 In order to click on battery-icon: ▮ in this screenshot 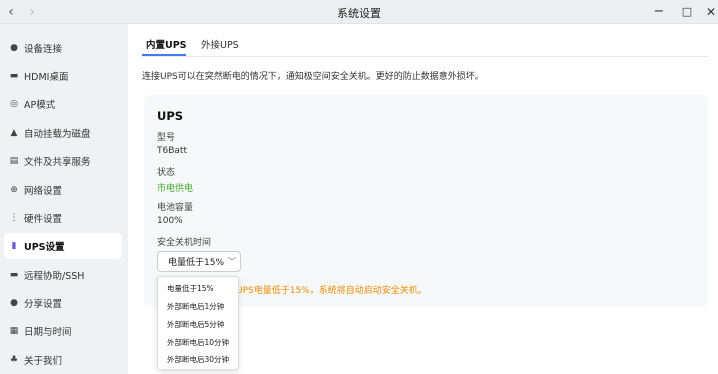, I will do `click(14, 246)`.